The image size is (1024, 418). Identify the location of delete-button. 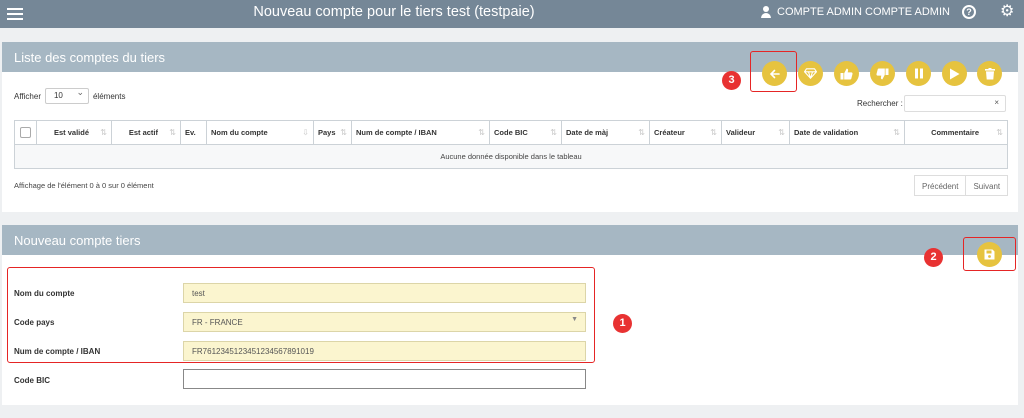
(989, 73).